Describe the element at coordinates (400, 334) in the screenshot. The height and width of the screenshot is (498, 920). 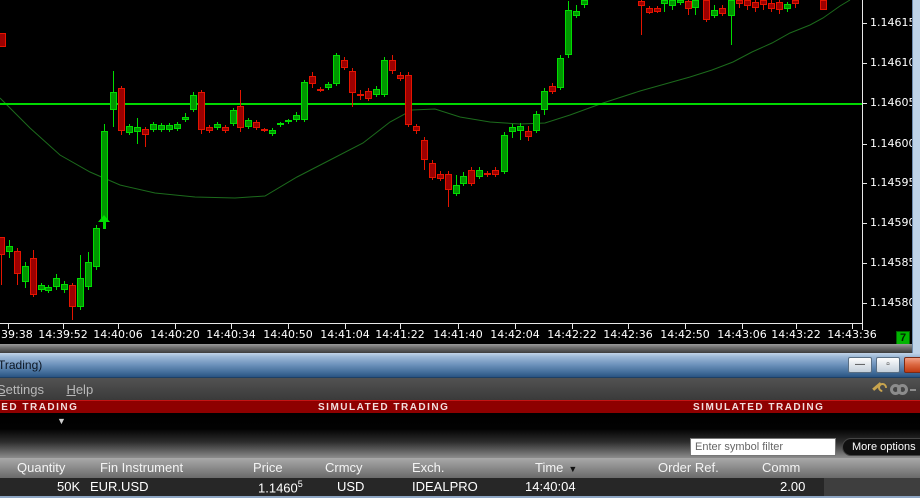
I see `time-label: 14:41:22` at that location.